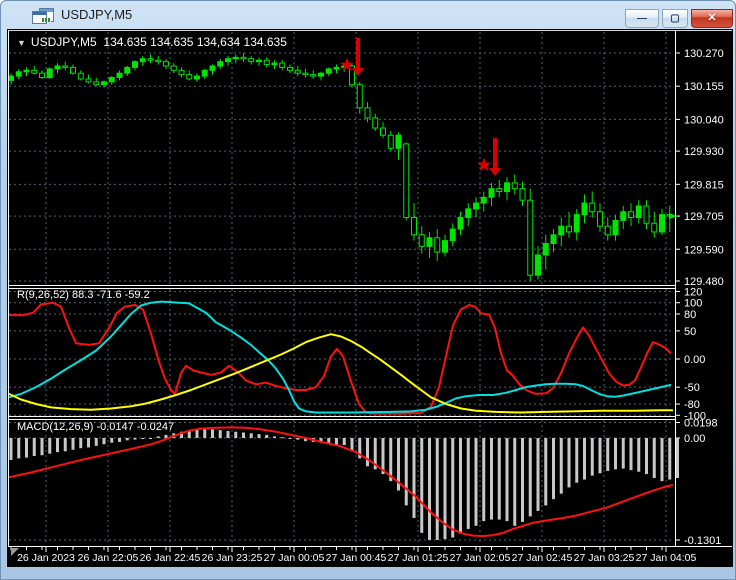  Describe the element at coordinates (96, 427) in the screenshot. I see `macd-indicator-label: MACD(12,26,9) -0.0147 -0.0247` at that location.